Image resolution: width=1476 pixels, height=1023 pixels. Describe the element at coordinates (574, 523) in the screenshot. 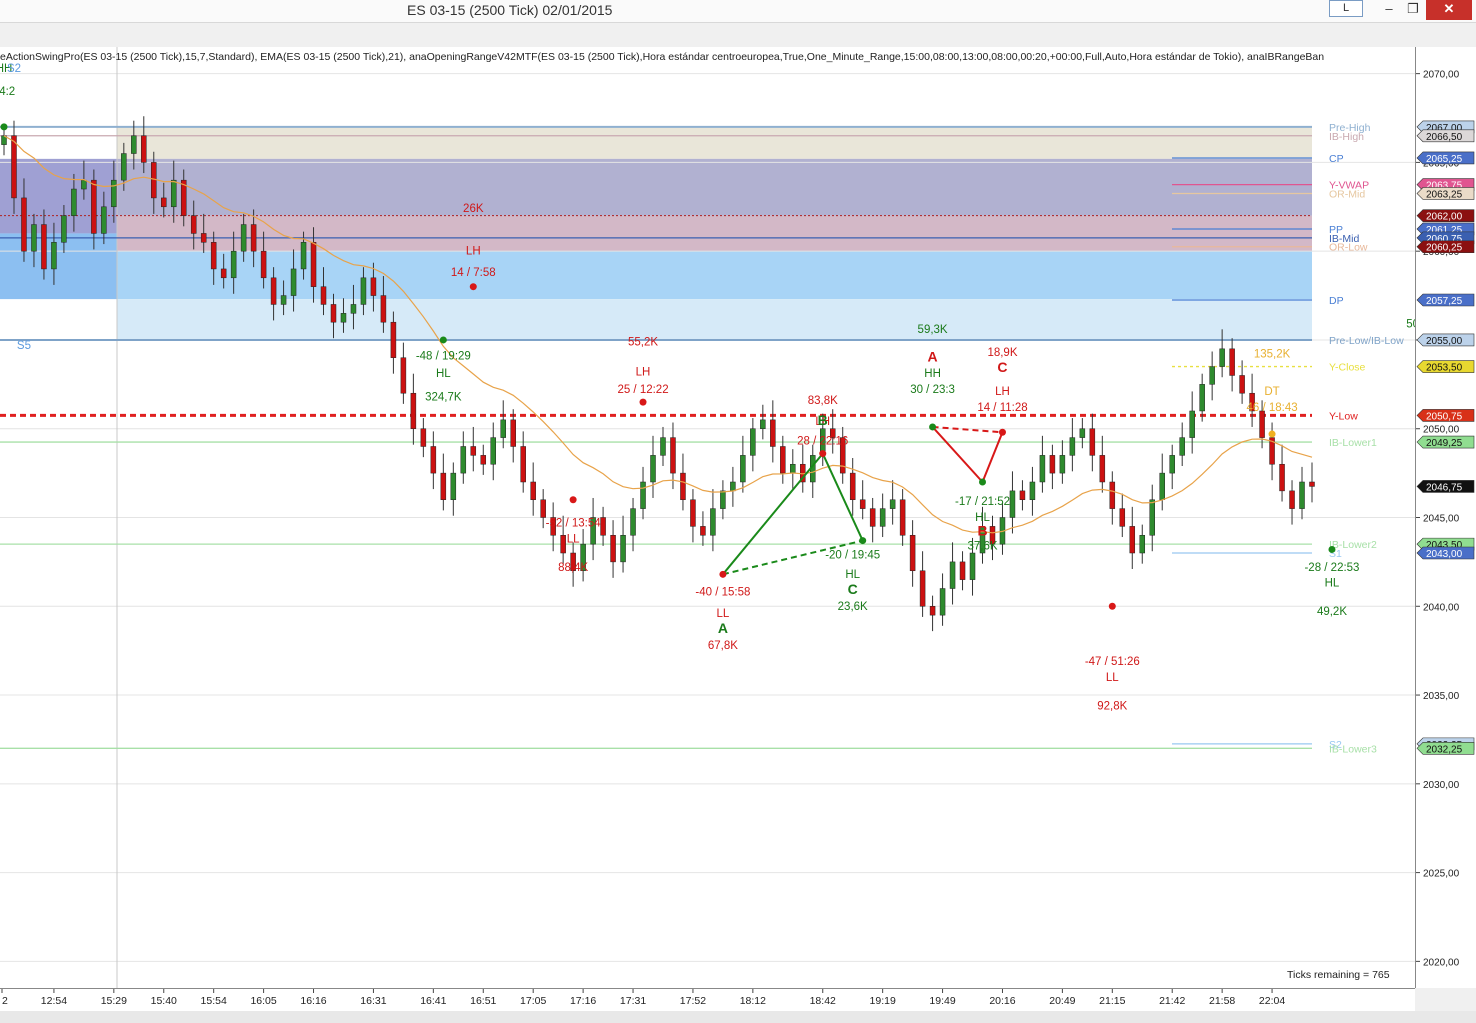

I see `swing-annotation: -52 / 13:54` at that location.